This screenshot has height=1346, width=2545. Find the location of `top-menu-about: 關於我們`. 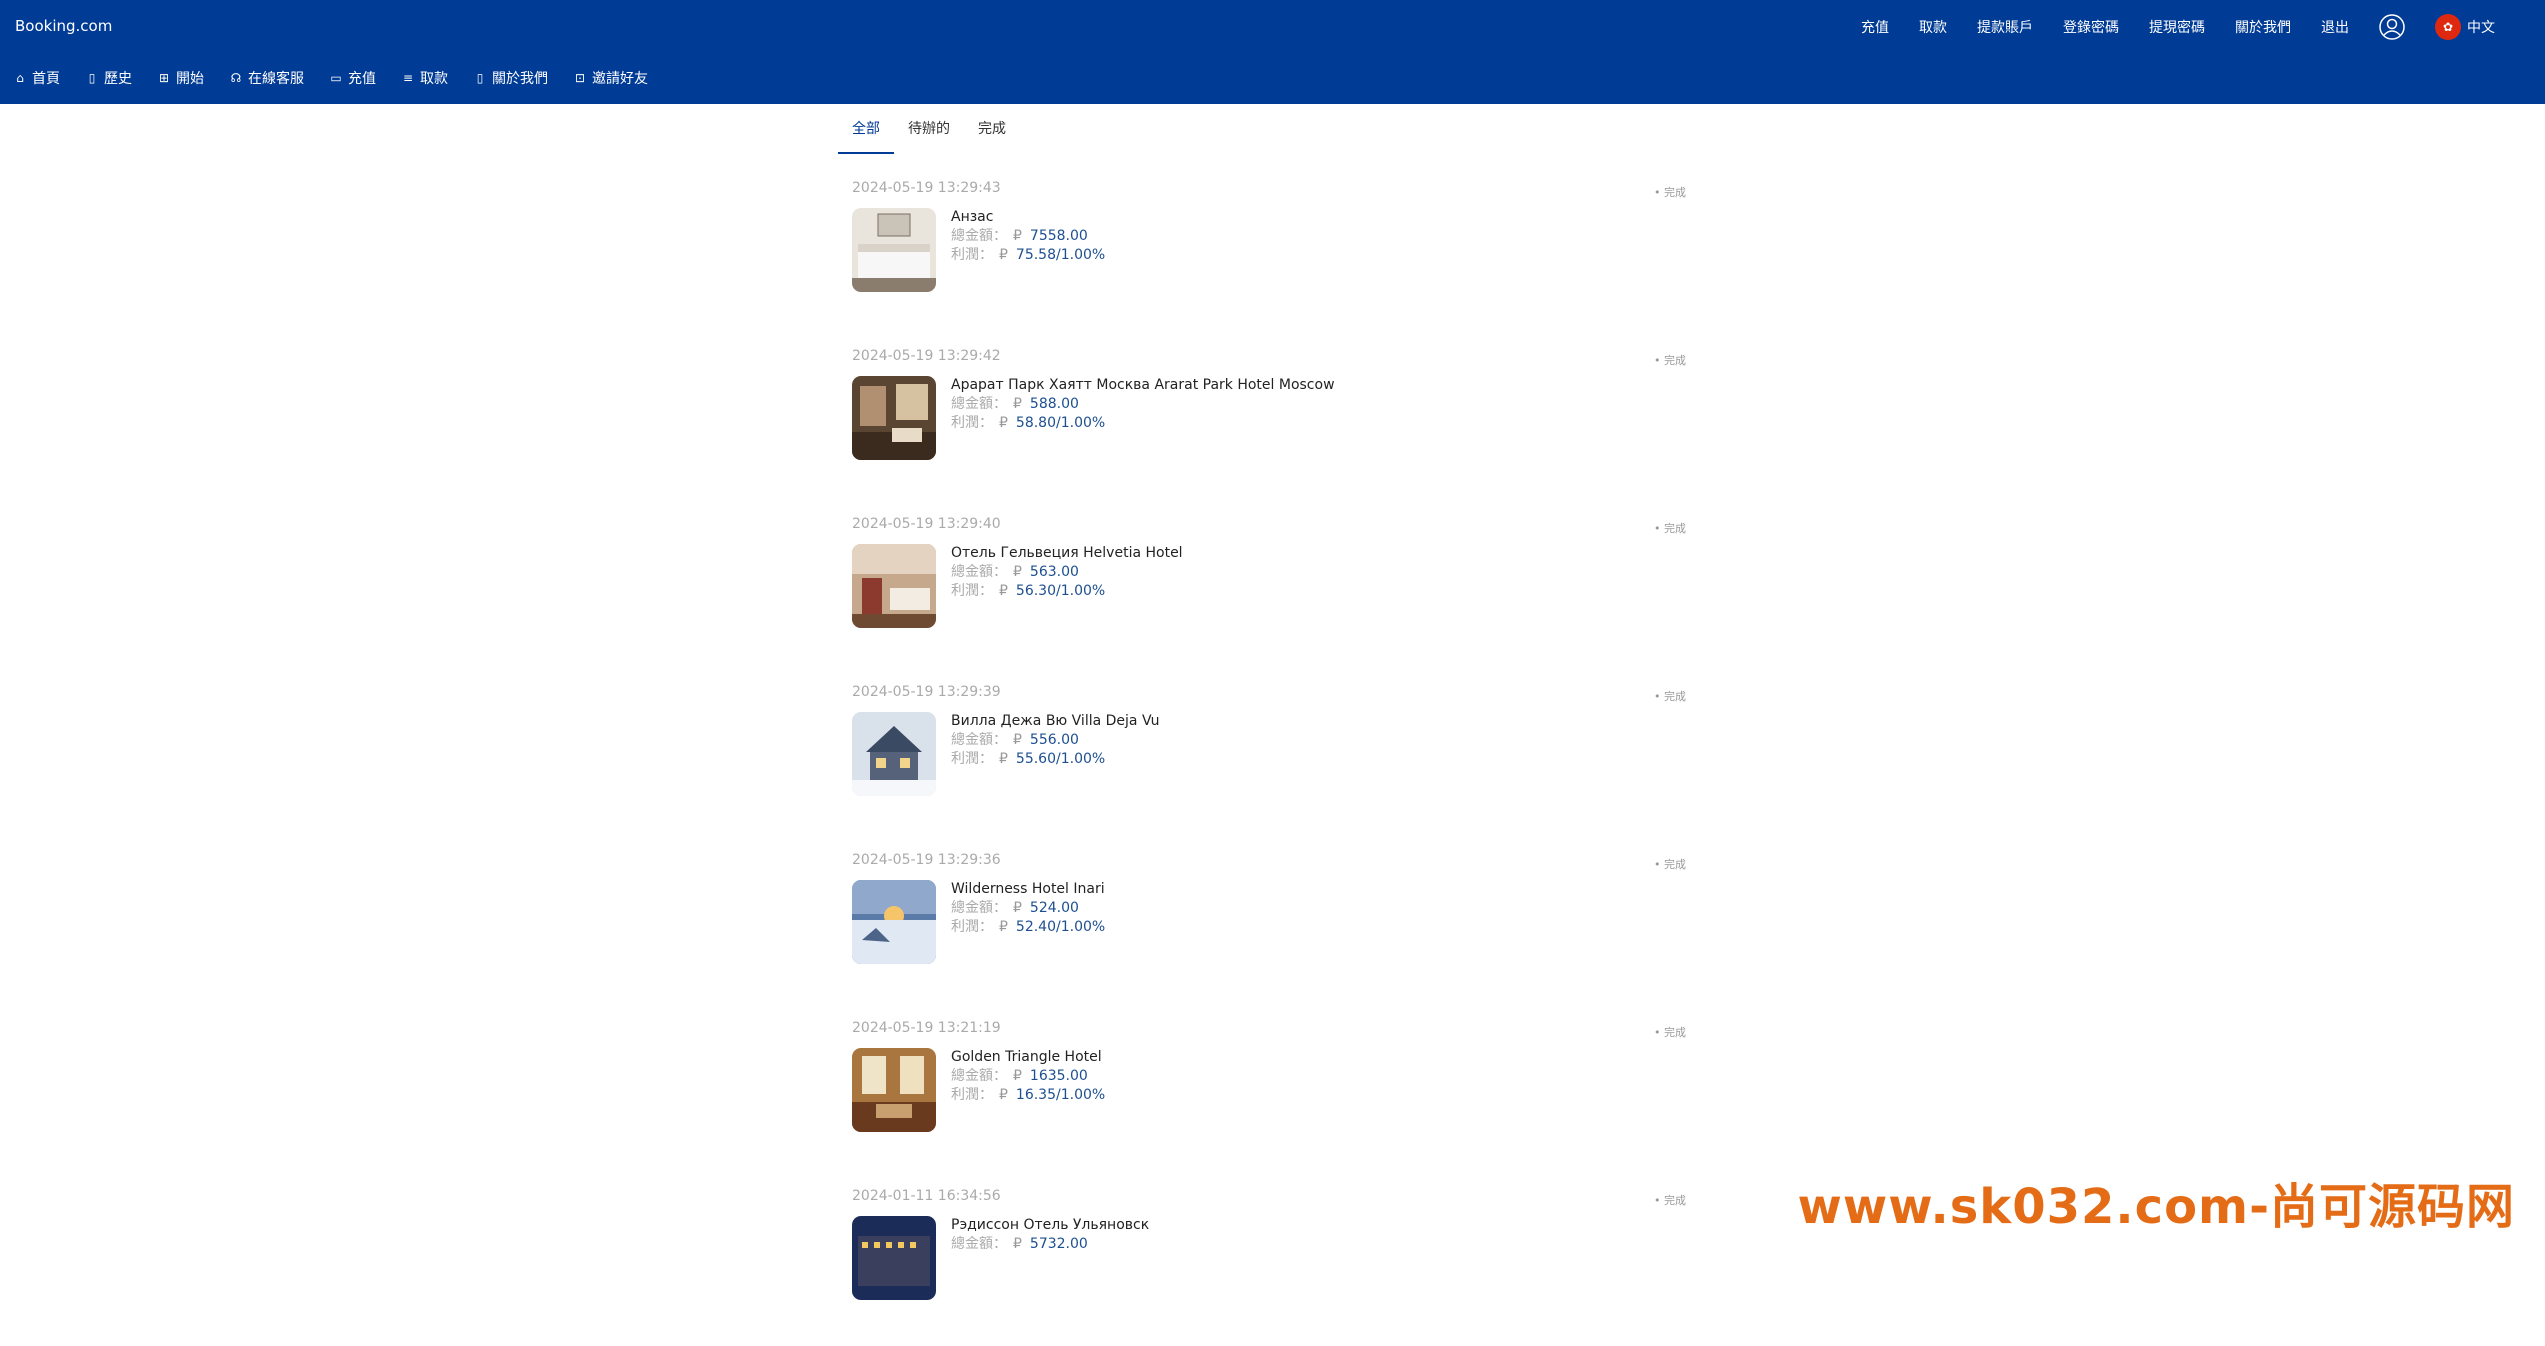

top-menu-about: 關於我們 is located at coordinates (2263, 27).